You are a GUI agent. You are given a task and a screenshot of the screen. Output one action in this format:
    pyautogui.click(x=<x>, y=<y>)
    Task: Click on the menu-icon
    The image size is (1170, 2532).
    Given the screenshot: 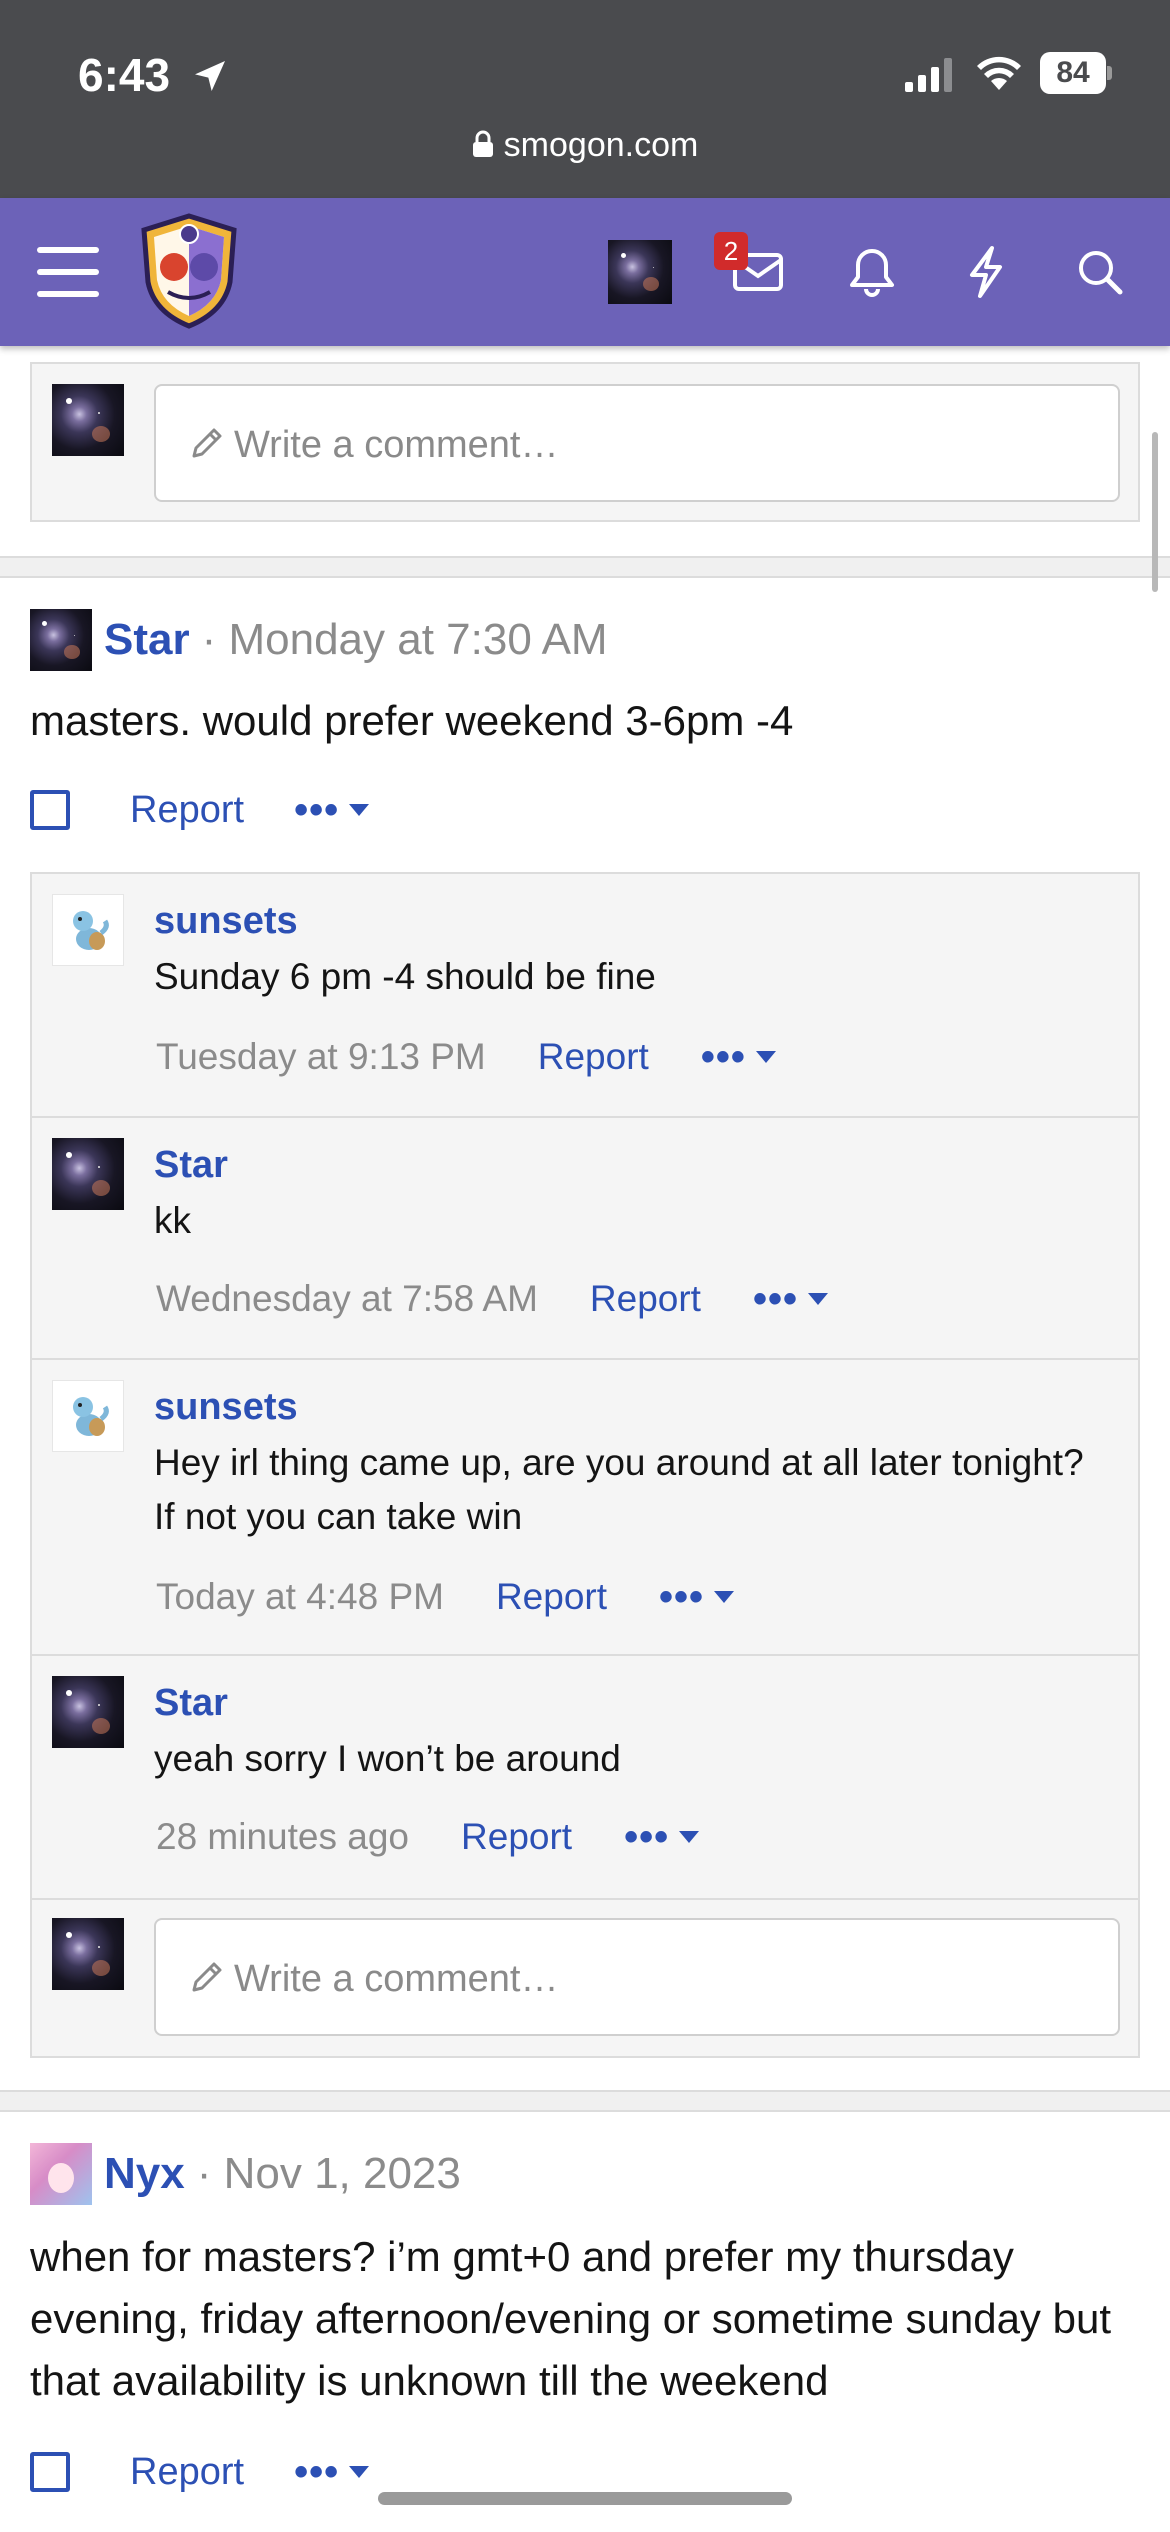 What is the action you would take?
    pyautogui.click(x=68, y=272)
    